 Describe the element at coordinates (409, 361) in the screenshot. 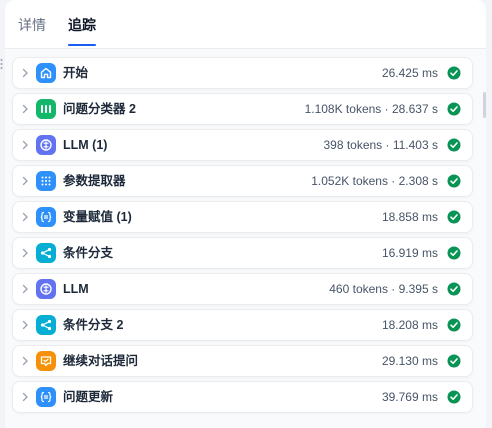

I see `node-meta: 29.130 ms` at that location.